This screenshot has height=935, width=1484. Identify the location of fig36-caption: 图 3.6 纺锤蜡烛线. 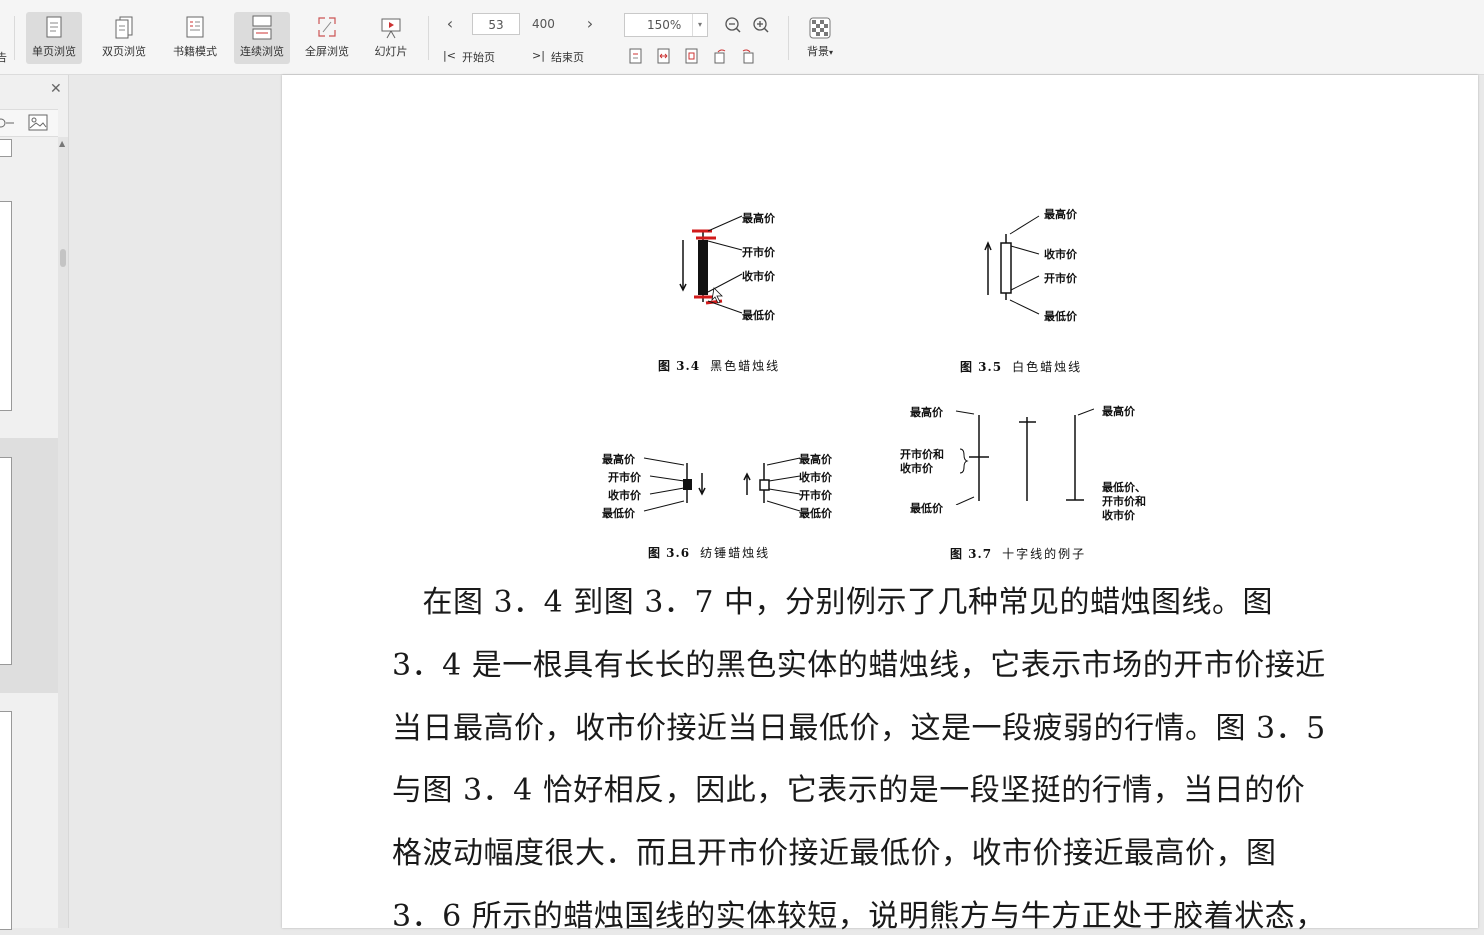
(709, 553).